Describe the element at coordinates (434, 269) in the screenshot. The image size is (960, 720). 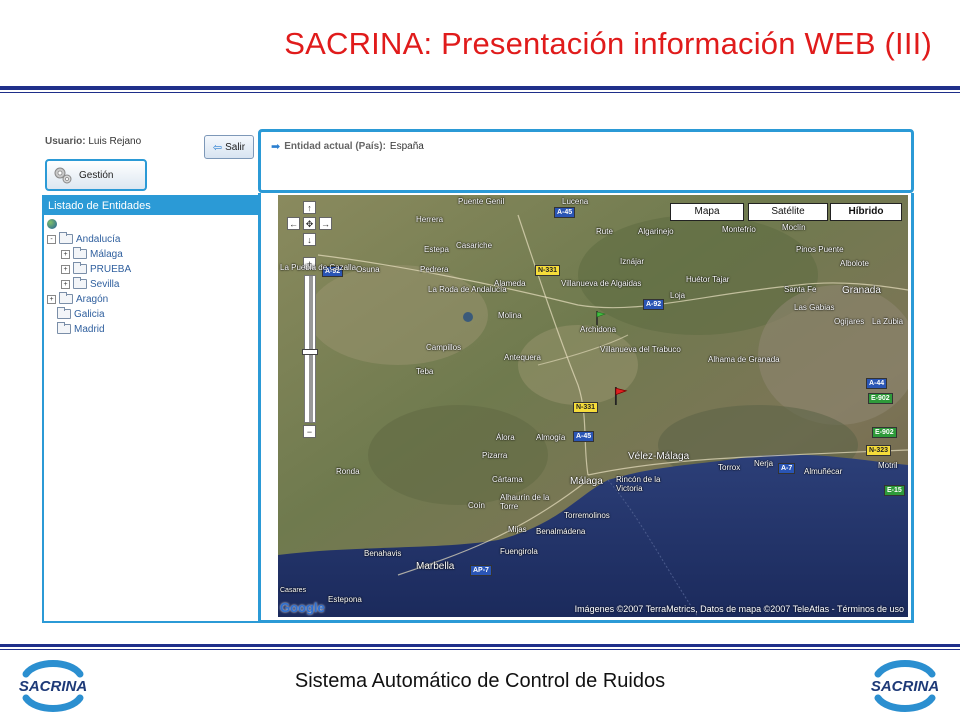
I see `place-label: Pedrera` at that location.